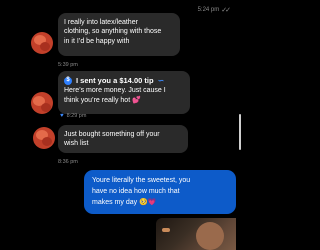 The width and height of the screenshot is (320, 250). I want to click on message-text-line: Just bought something off your, so click(112, 134).